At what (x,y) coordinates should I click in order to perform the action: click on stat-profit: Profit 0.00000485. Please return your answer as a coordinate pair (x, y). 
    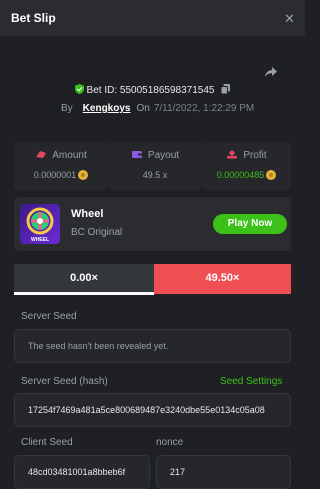
    Looking at the image, I should click on (246, 166).